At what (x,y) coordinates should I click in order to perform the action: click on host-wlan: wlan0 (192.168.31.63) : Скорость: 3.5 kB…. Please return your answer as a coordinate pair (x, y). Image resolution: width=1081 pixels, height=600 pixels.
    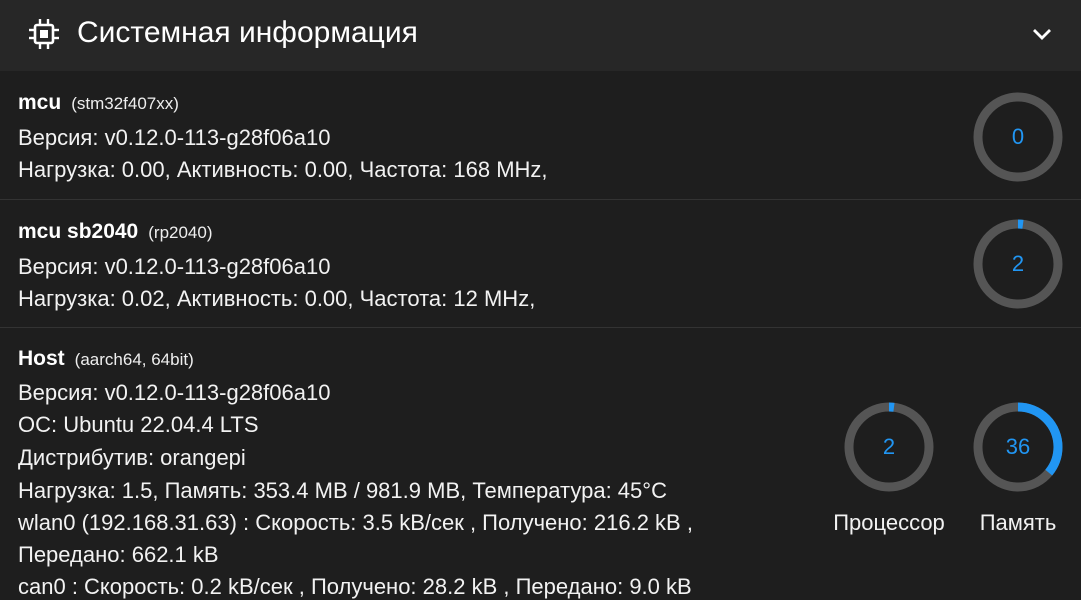
    Looking at the image, I should click on (355, 522).